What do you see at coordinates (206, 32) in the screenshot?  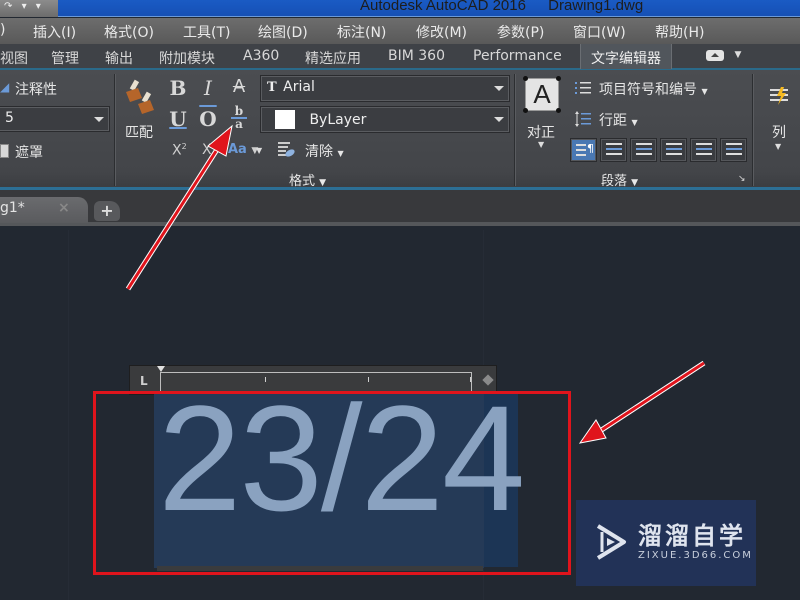 I see `menu-item-tools: 工具(T)` at bounding box center [206, 32].